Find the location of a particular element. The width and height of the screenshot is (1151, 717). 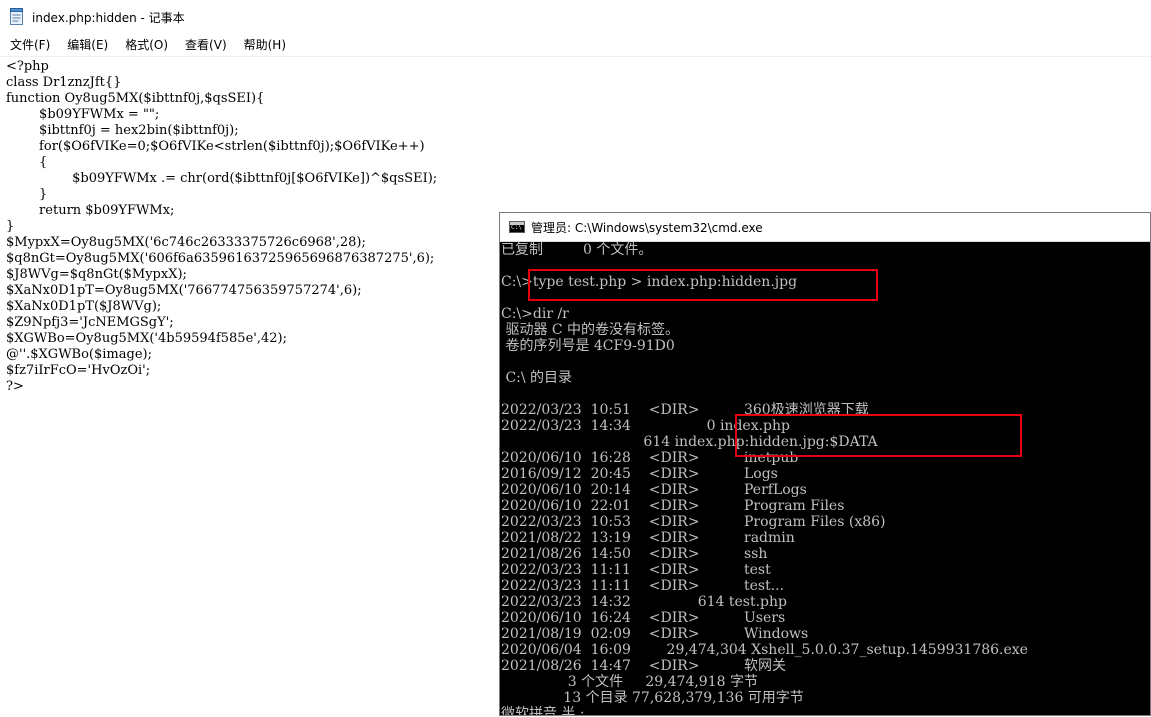

code-line: $b09YFWMx = ""; is located at coordinates (83, 114).